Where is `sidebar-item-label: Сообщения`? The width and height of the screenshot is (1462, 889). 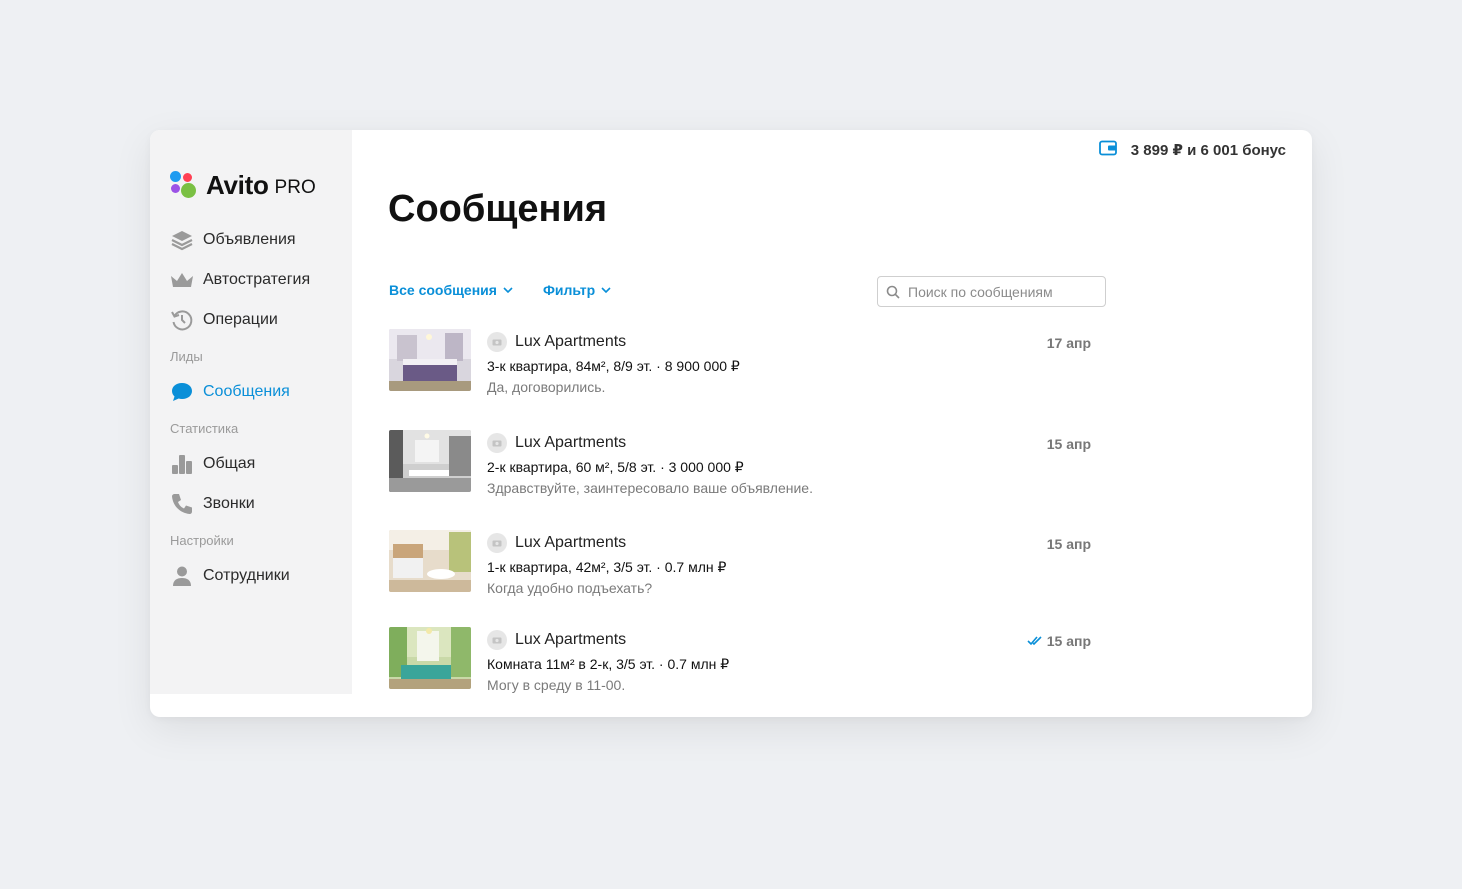 sidebar-item-label: Сообщения is located at coordinates (246, 391).